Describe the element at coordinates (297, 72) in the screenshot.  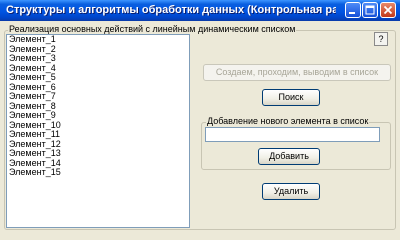
I see `create-list-button: Создаем, проходим, выводим в список` at that location.